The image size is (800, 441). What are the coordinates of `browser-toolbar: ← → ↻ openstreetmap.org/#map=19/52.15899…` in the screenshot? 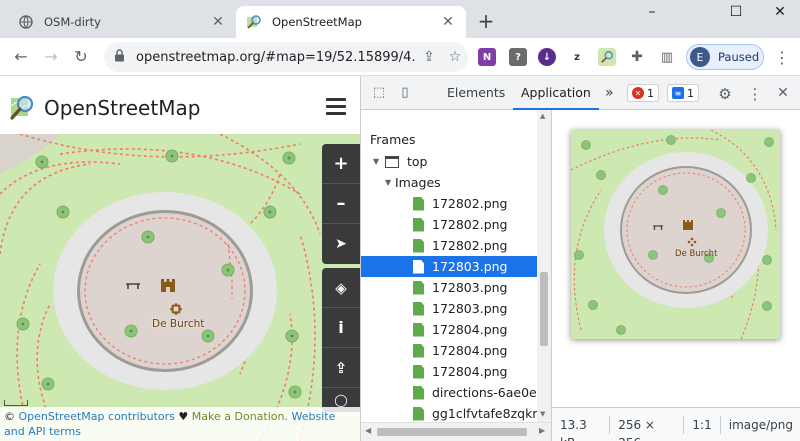 It's located at (400, 57).